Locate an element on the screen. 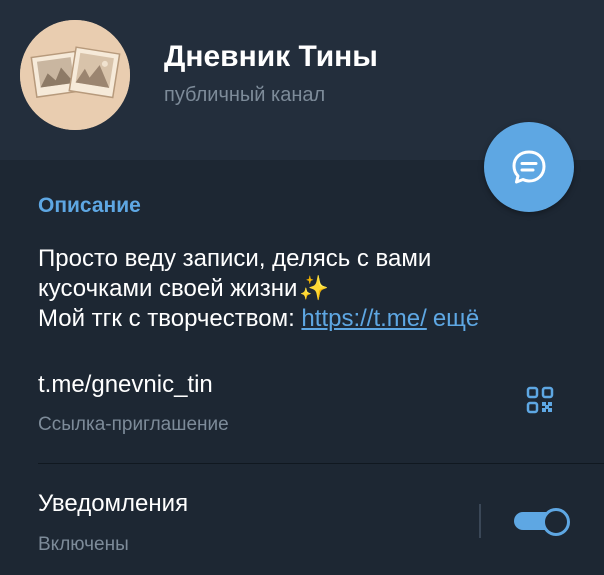 The height and width of the screenshot is (575, 604). invite-link: t.me/gnevnic_tin is located at coordinates (125, 385).